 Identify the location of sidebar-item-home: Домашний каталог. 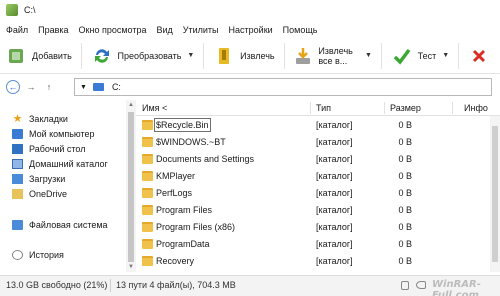
(60, 164).